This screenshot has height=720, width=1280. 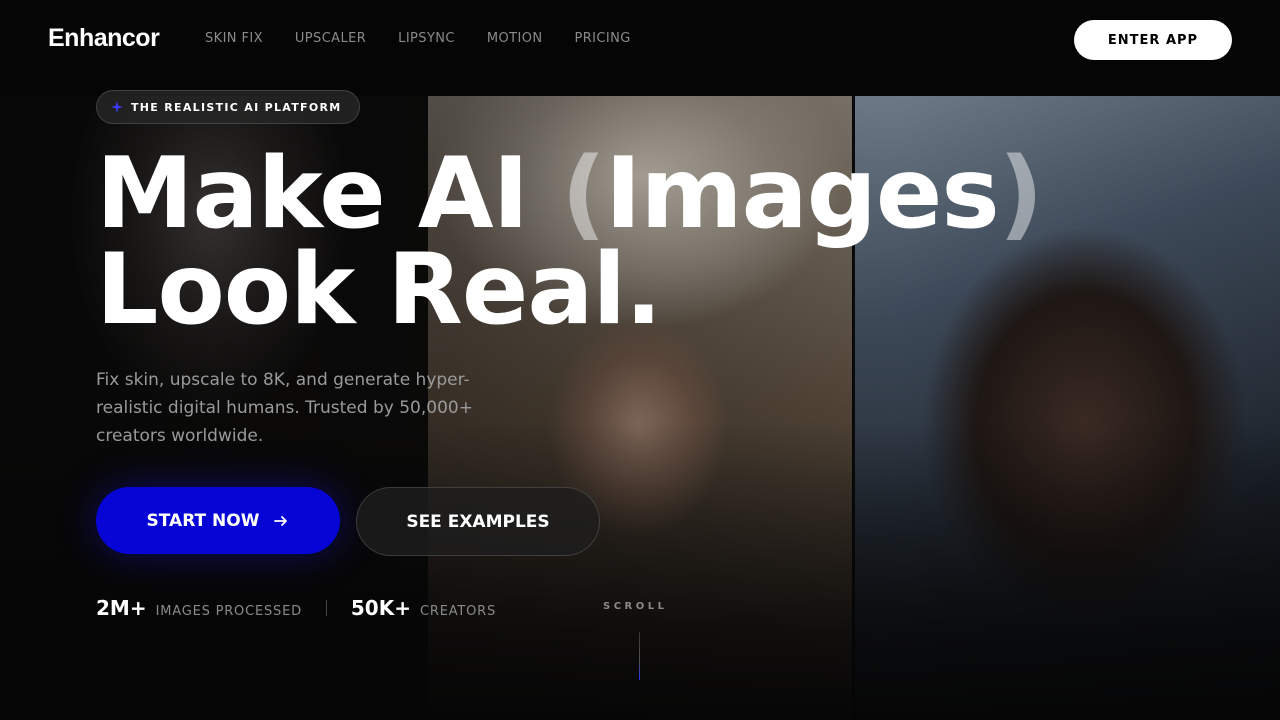 I want to click on platform-badge: THE REALISTIC AI PLATFORM, so click(x=228, y=107).